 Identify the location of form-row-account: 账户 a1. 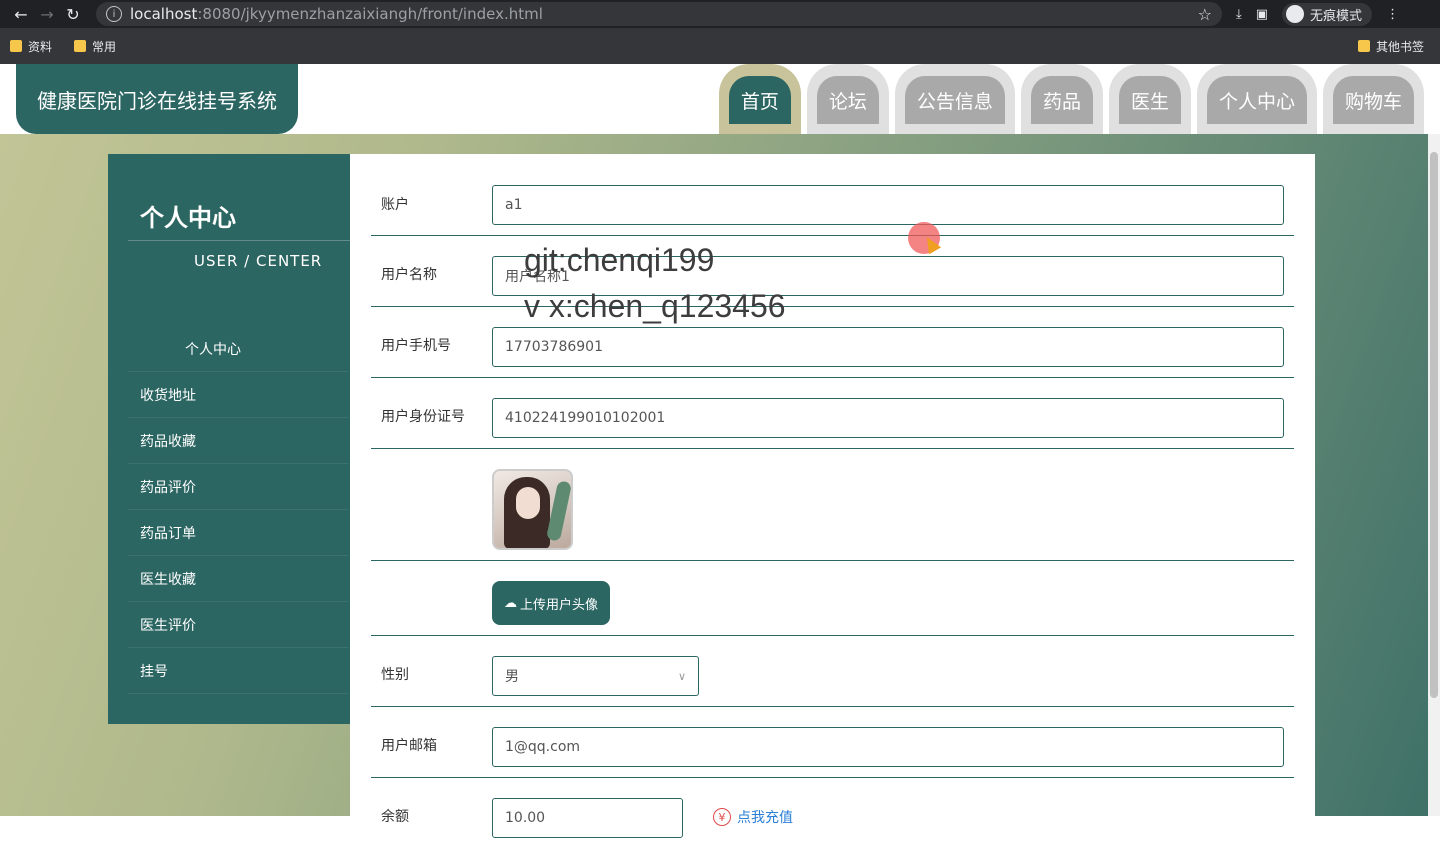
(832, 202).